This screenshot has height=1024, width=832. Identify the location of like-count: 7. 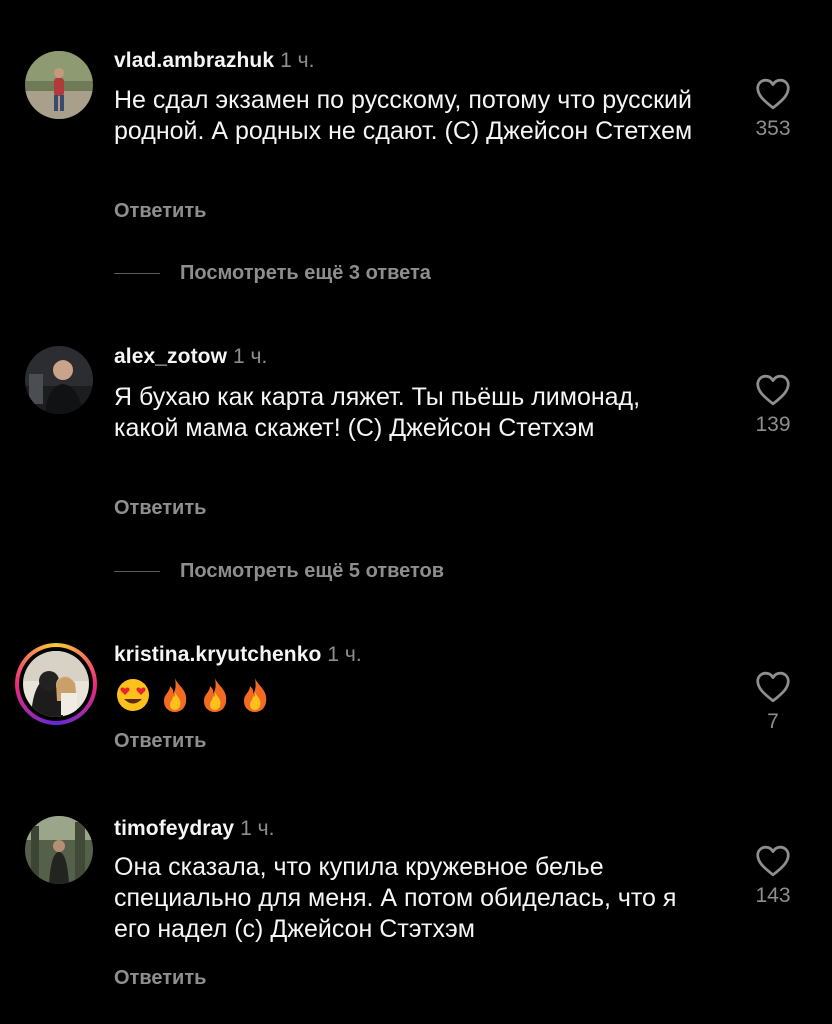
(773, 721).